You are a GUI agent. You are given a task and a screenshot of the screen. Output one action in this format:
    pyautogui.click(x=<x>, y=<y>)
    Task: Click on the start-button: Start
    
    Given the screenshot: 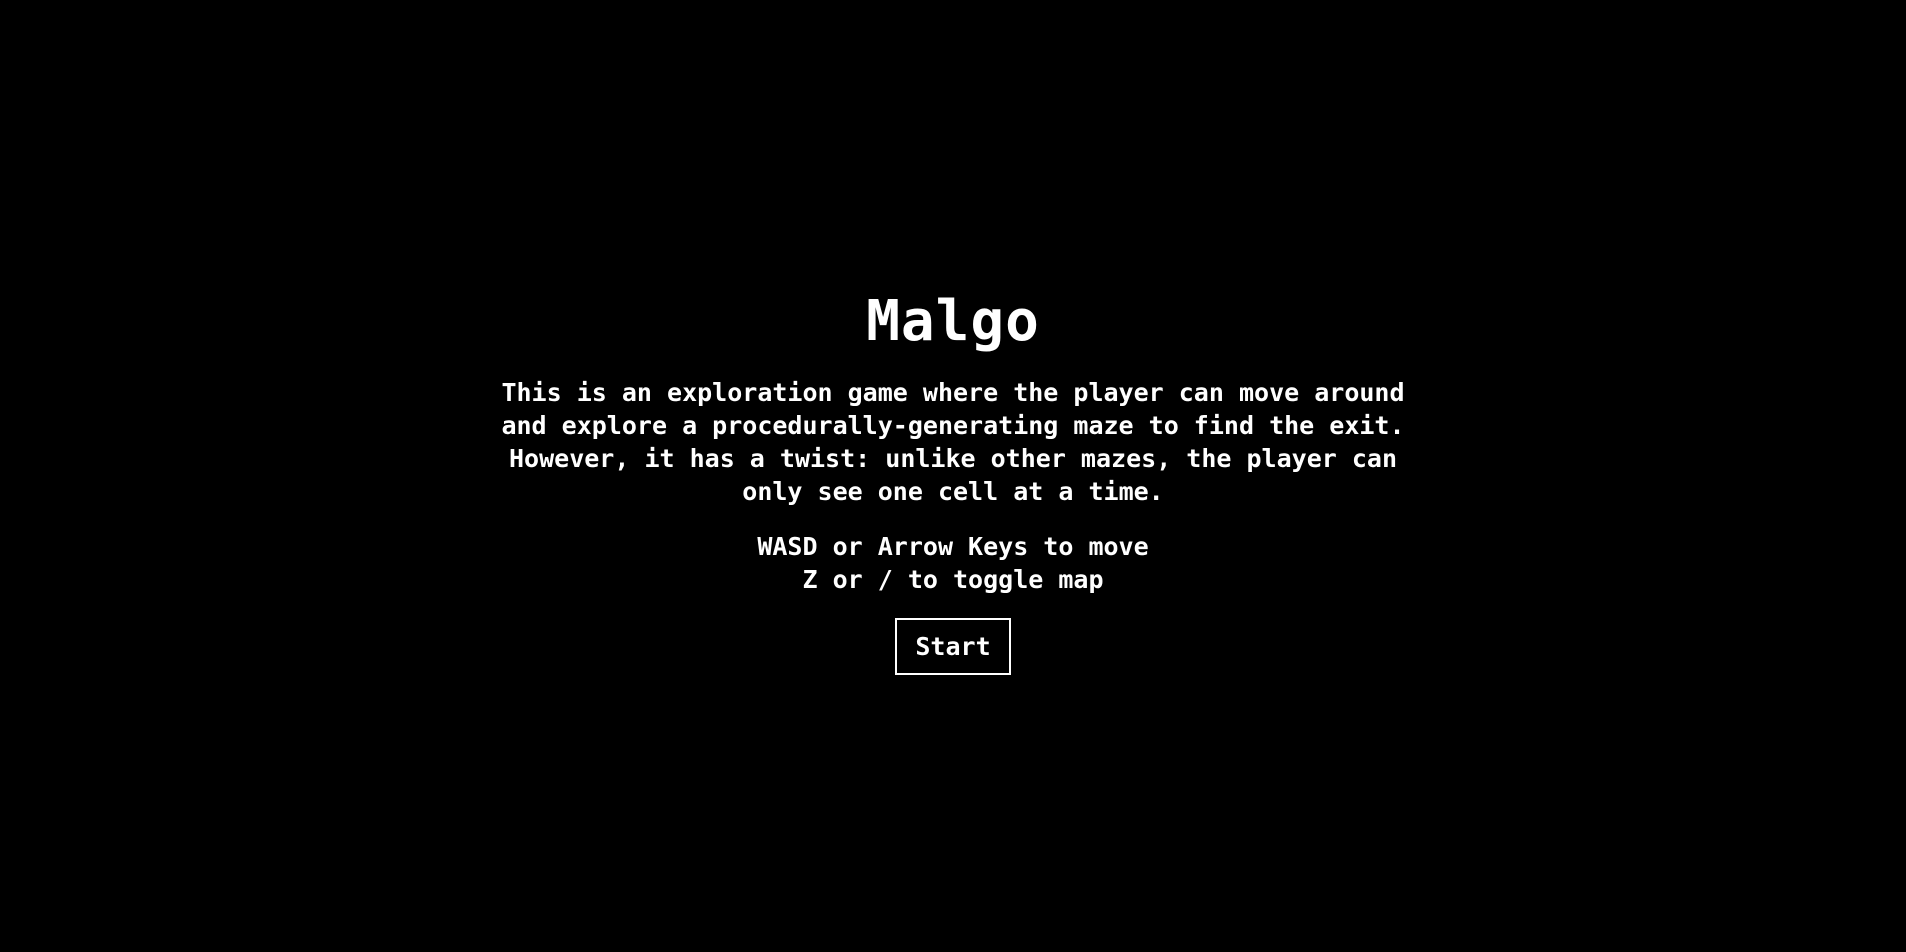 What is the action you would take?
    pyautogui.click(x=953, y=646)
    